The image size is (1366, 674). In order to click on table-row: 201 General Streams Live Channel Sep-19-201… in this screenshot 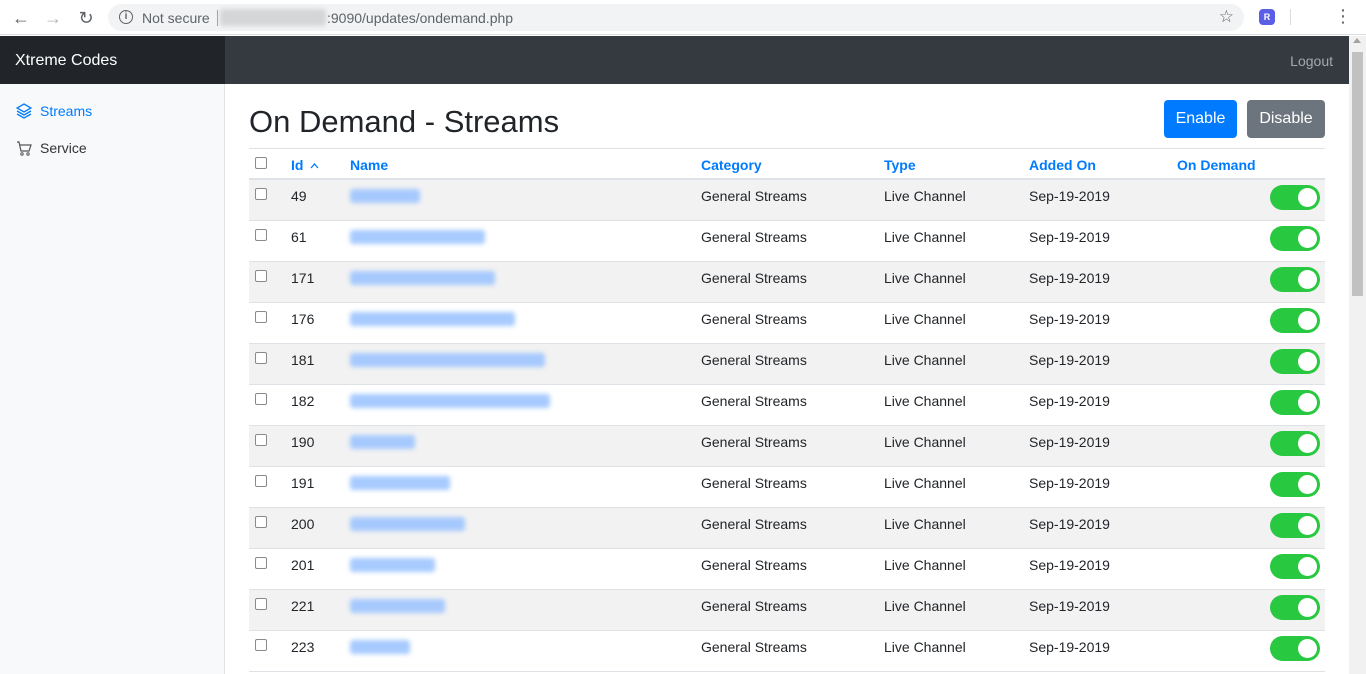, I will do `click(787, 569)`.